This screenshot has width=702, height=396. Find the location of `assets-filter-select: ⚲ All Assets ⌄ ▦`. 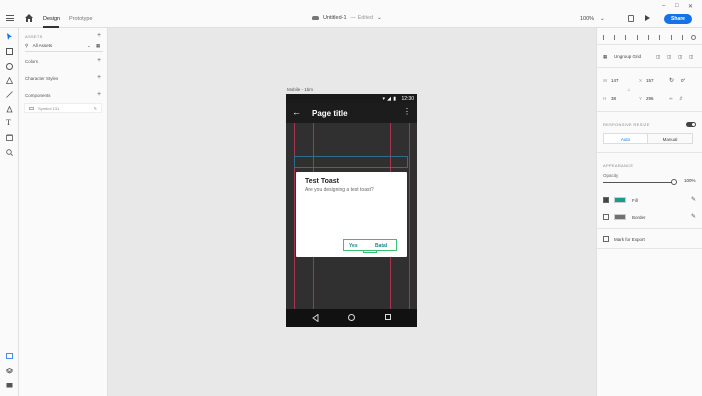

assets-filter-select: ⚲ All Assets ⌄ ▦ is located at coordinates (64, 47).